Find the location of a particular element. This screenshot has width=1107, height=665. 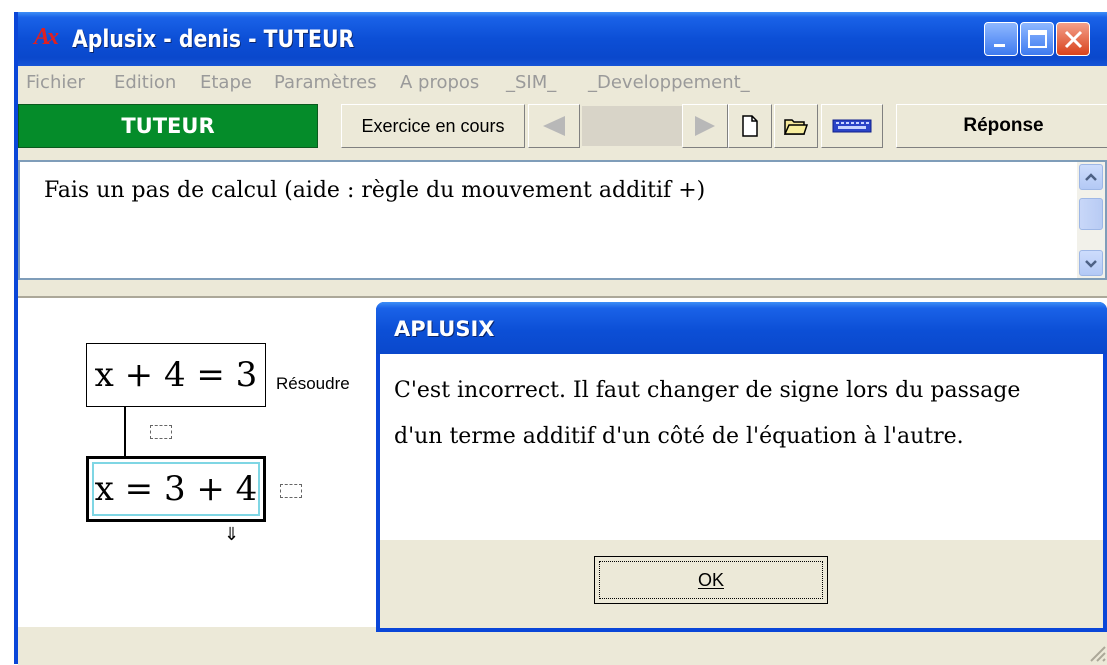

chevron-up-icon is located at coordinates (1091, 177).